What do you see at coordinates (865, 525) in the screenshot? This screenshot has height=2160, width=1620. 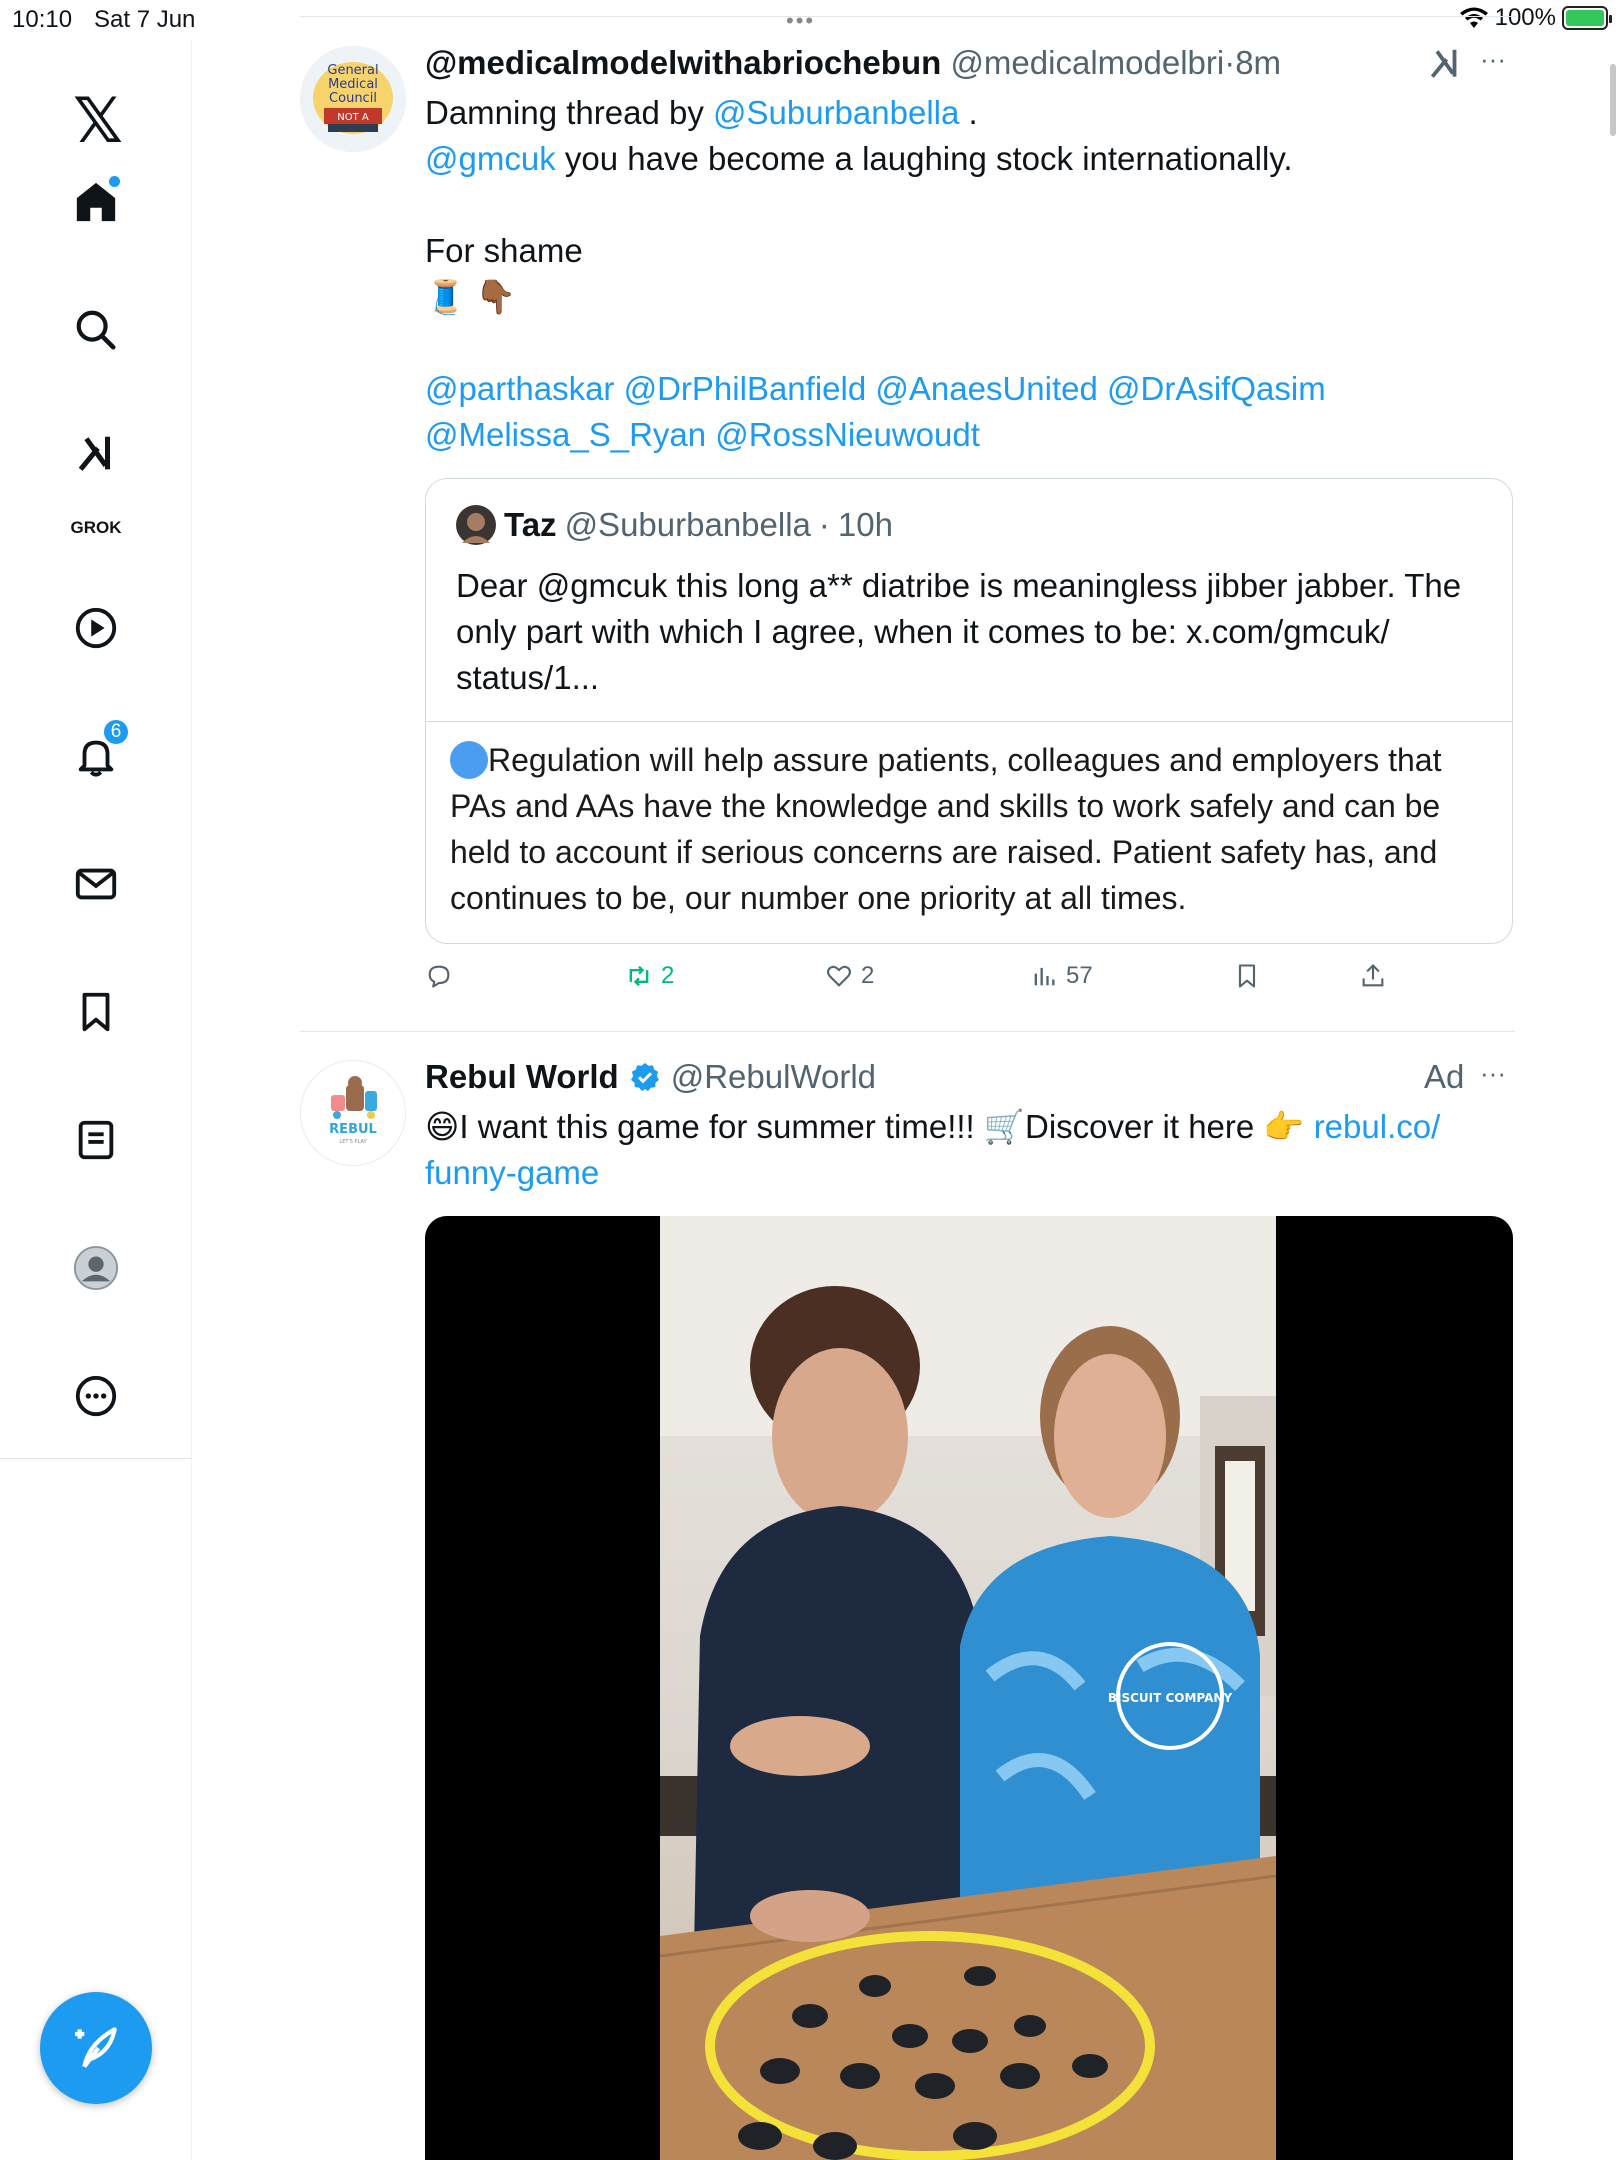 I see `quote-time: 10h` at bounding box center [865, 525].